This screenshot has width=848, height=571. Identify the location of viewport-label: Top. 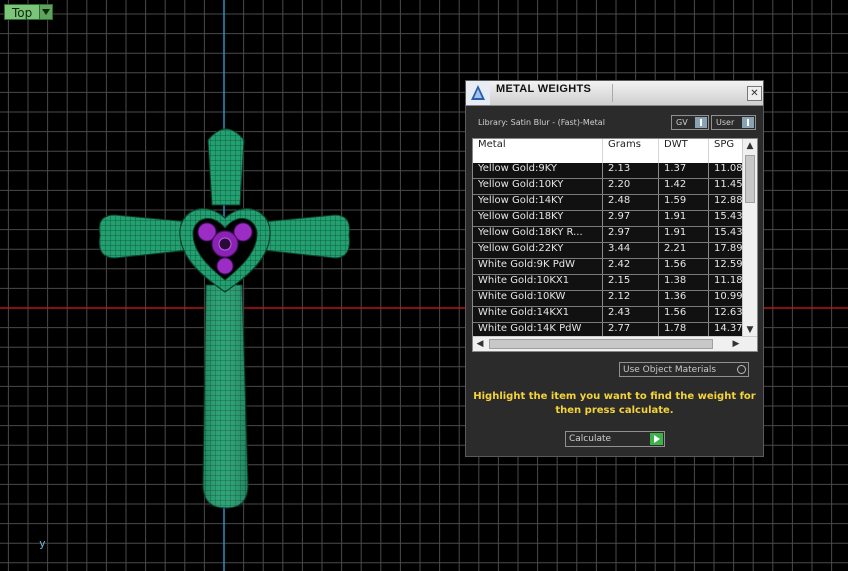
(29, 12).